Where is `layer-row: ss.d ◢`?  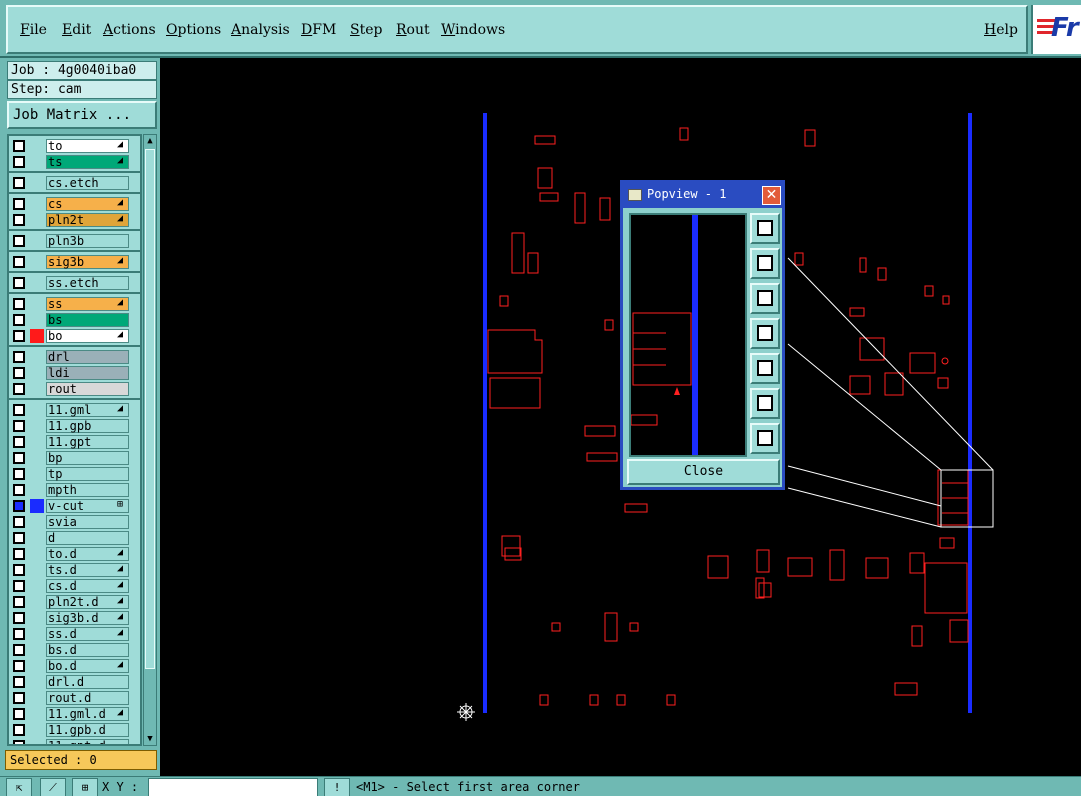 layer-row: ss.d ◢ is located at coordinates (74, 634).